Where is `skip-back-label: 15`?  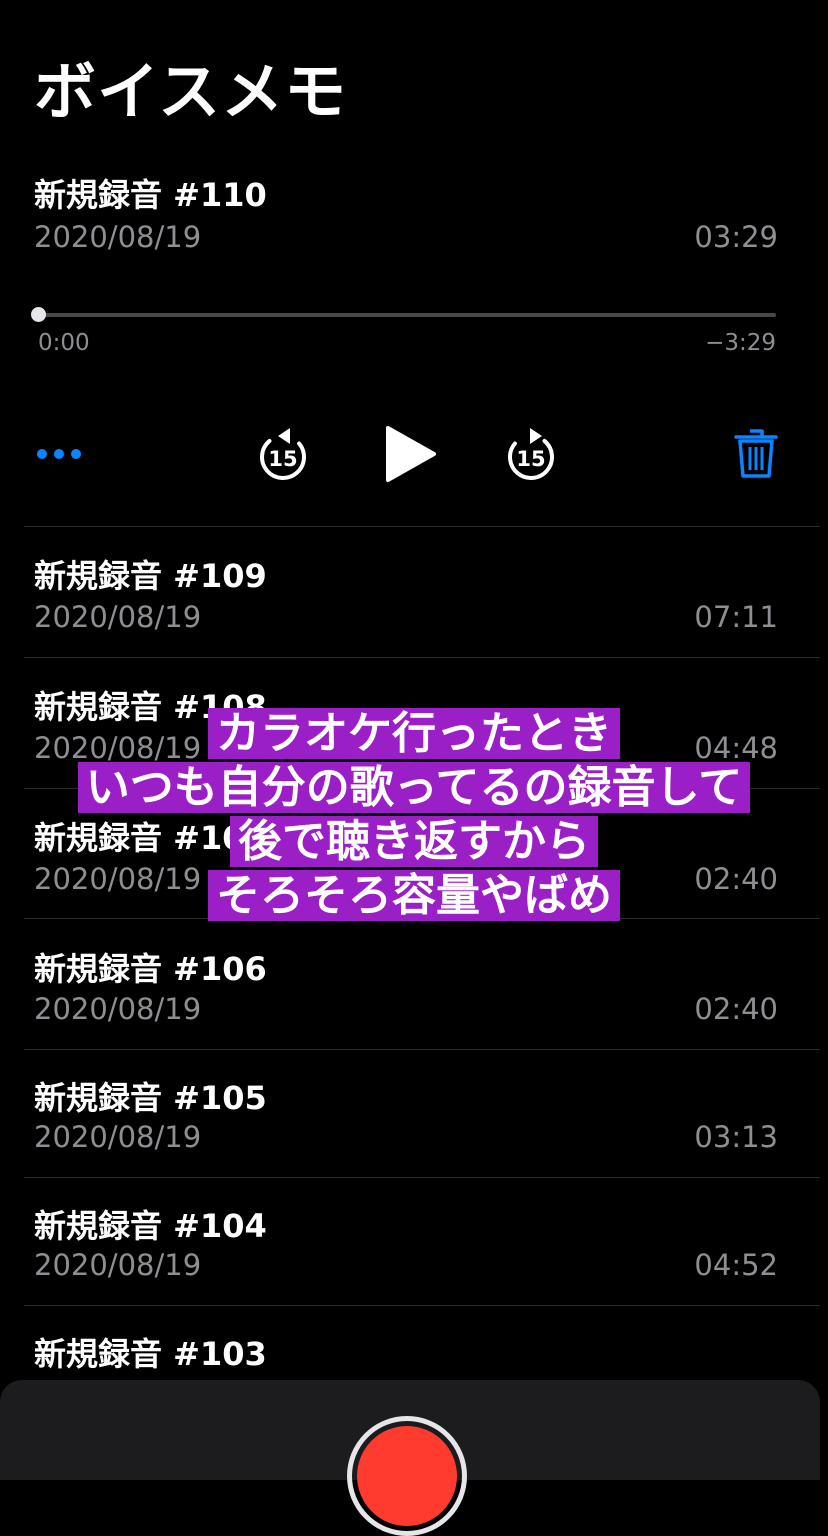 skip-back-label: 15 is located at coordinates (282, 459).